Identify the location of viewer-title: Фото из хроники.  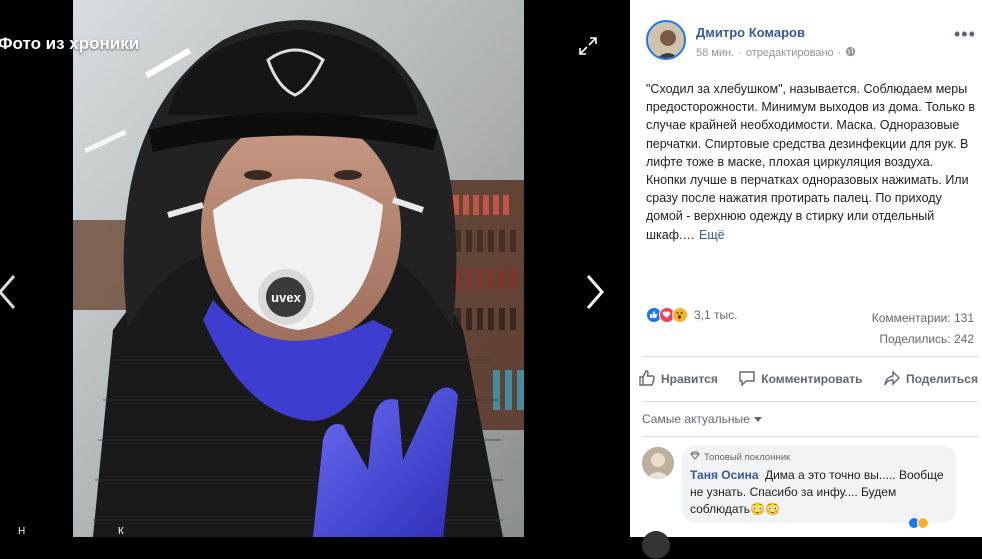
(70, 43).